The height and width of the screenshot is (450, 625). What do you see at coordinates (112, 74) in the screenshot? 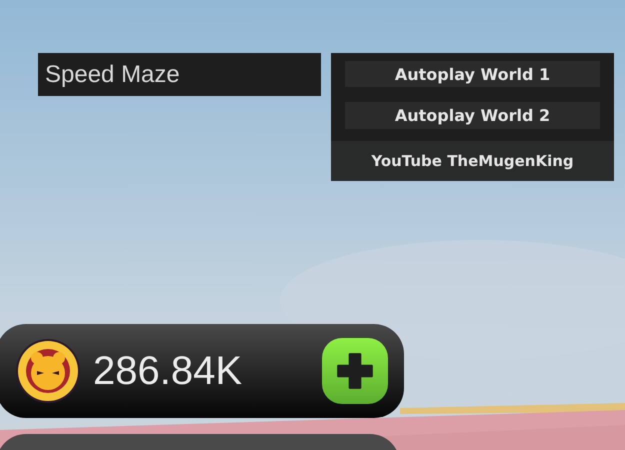
I see `game-title: Speed Maze` at bounding box center [112, 74].